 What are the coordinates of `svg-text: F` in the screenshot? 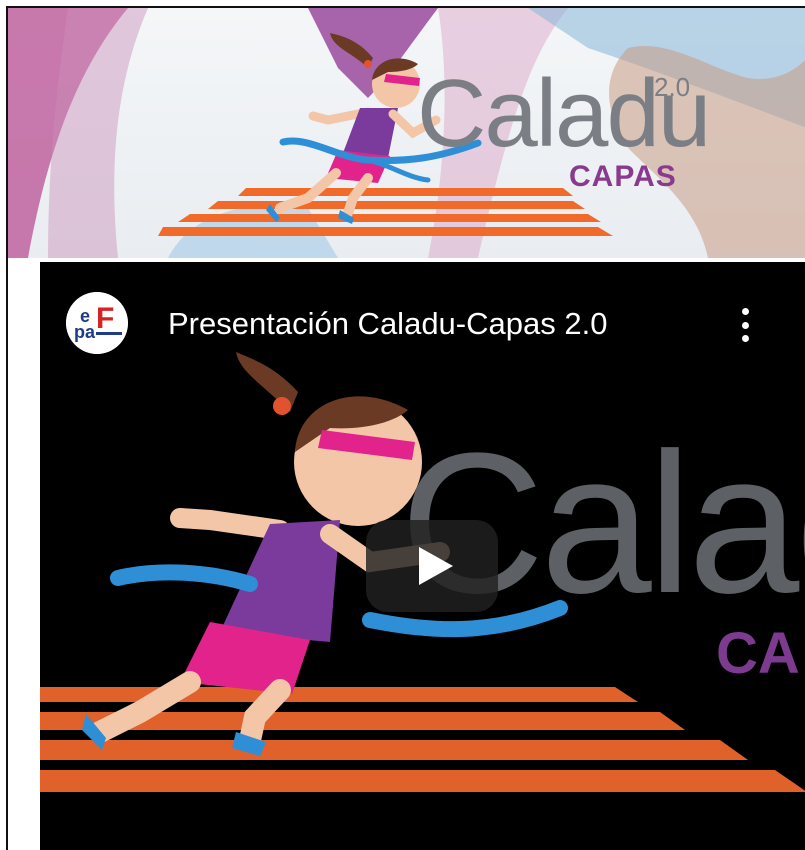 It's located at (105, 318).